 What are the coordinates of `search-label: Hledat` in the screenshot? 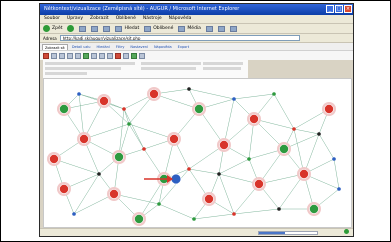 It's located at (132, 28).